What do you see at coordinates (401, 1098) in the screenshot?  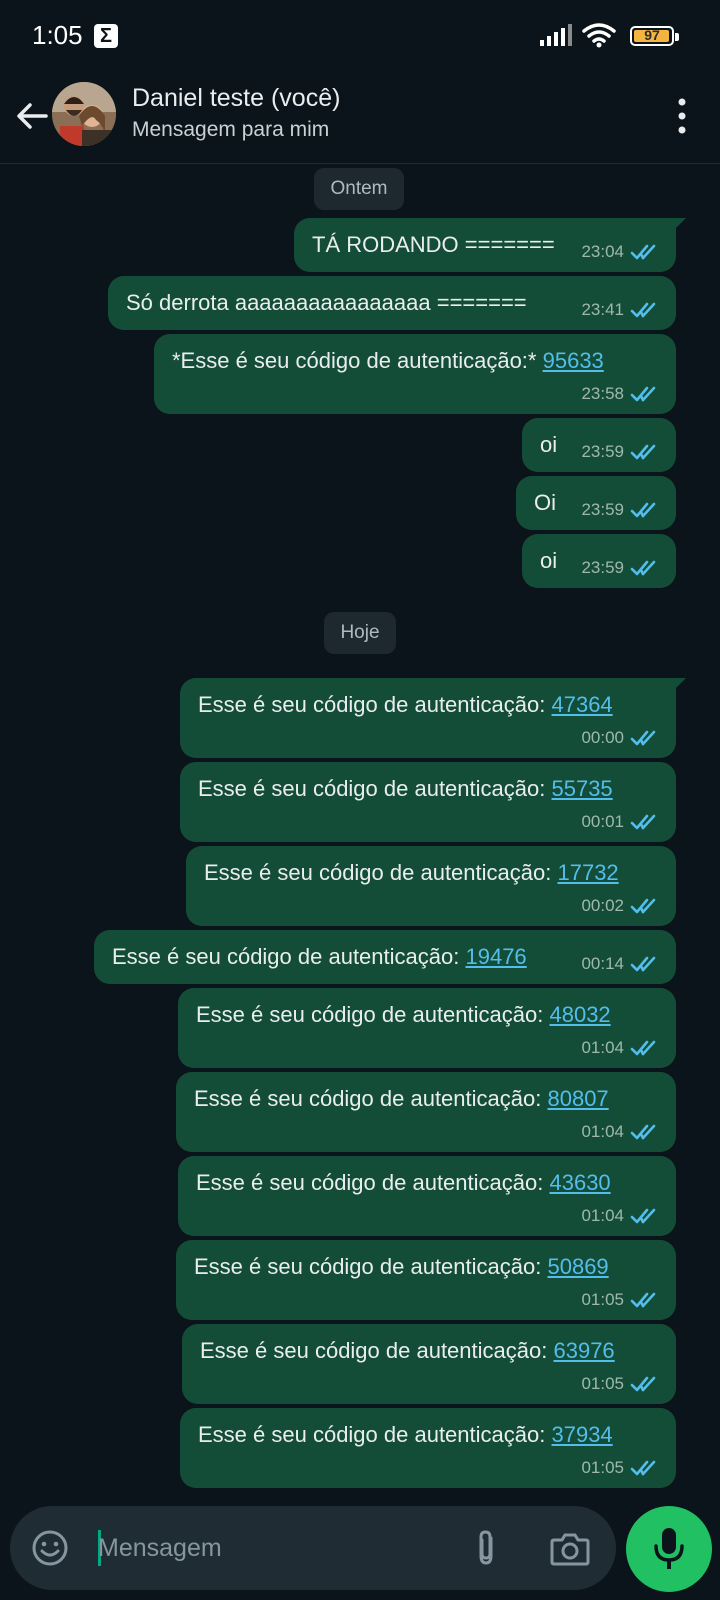 I see `message-text: Esse é seu código de autenticação: 80807` at bounding box center [401, 1098].